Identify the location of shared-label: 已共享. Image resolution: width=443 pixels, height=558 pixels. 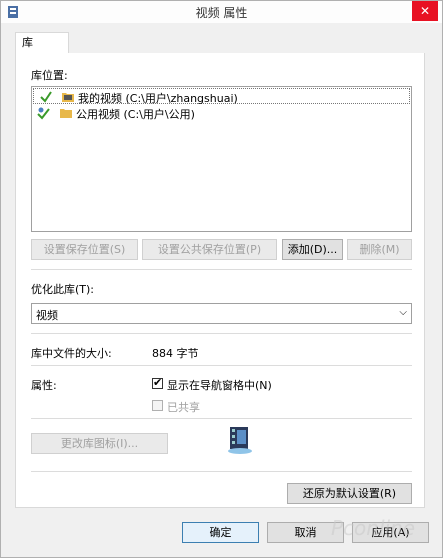
(183, 407).